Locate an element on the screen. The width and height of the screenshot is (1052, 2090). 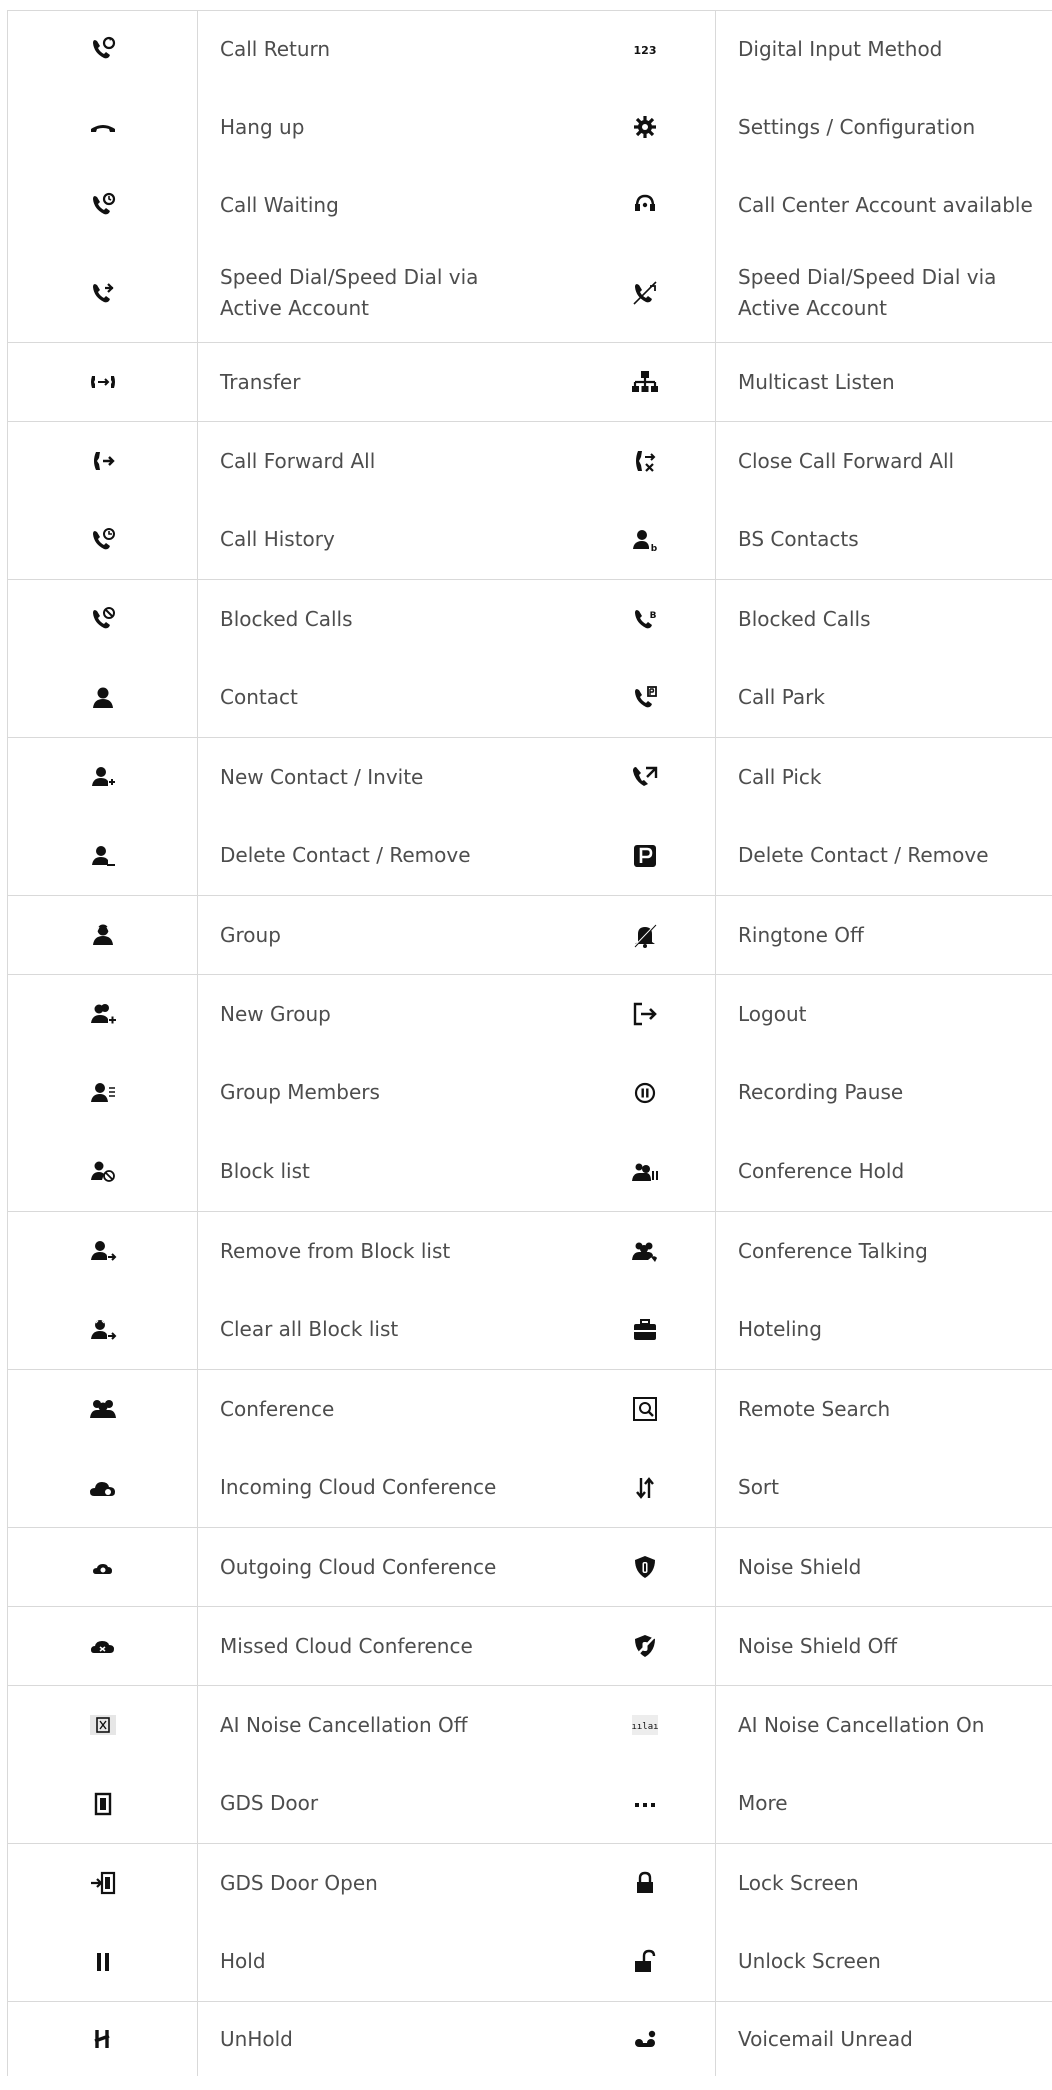
label-cell: Recording Pause is located at coordinates (883, 1092).